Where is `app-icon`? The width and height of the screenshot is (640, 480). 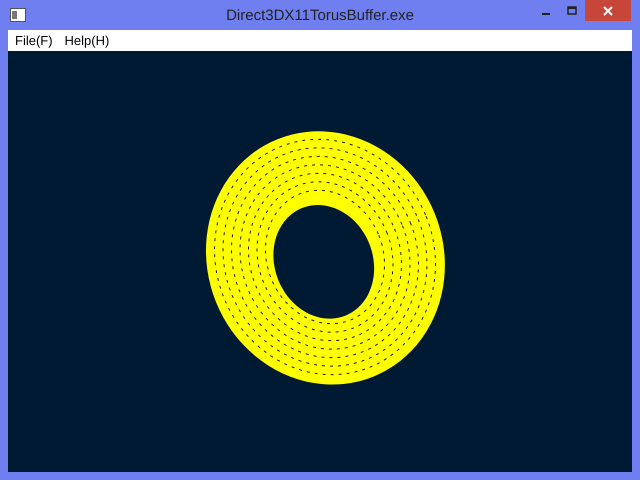
app-icon is located at coordinates (18, 15).